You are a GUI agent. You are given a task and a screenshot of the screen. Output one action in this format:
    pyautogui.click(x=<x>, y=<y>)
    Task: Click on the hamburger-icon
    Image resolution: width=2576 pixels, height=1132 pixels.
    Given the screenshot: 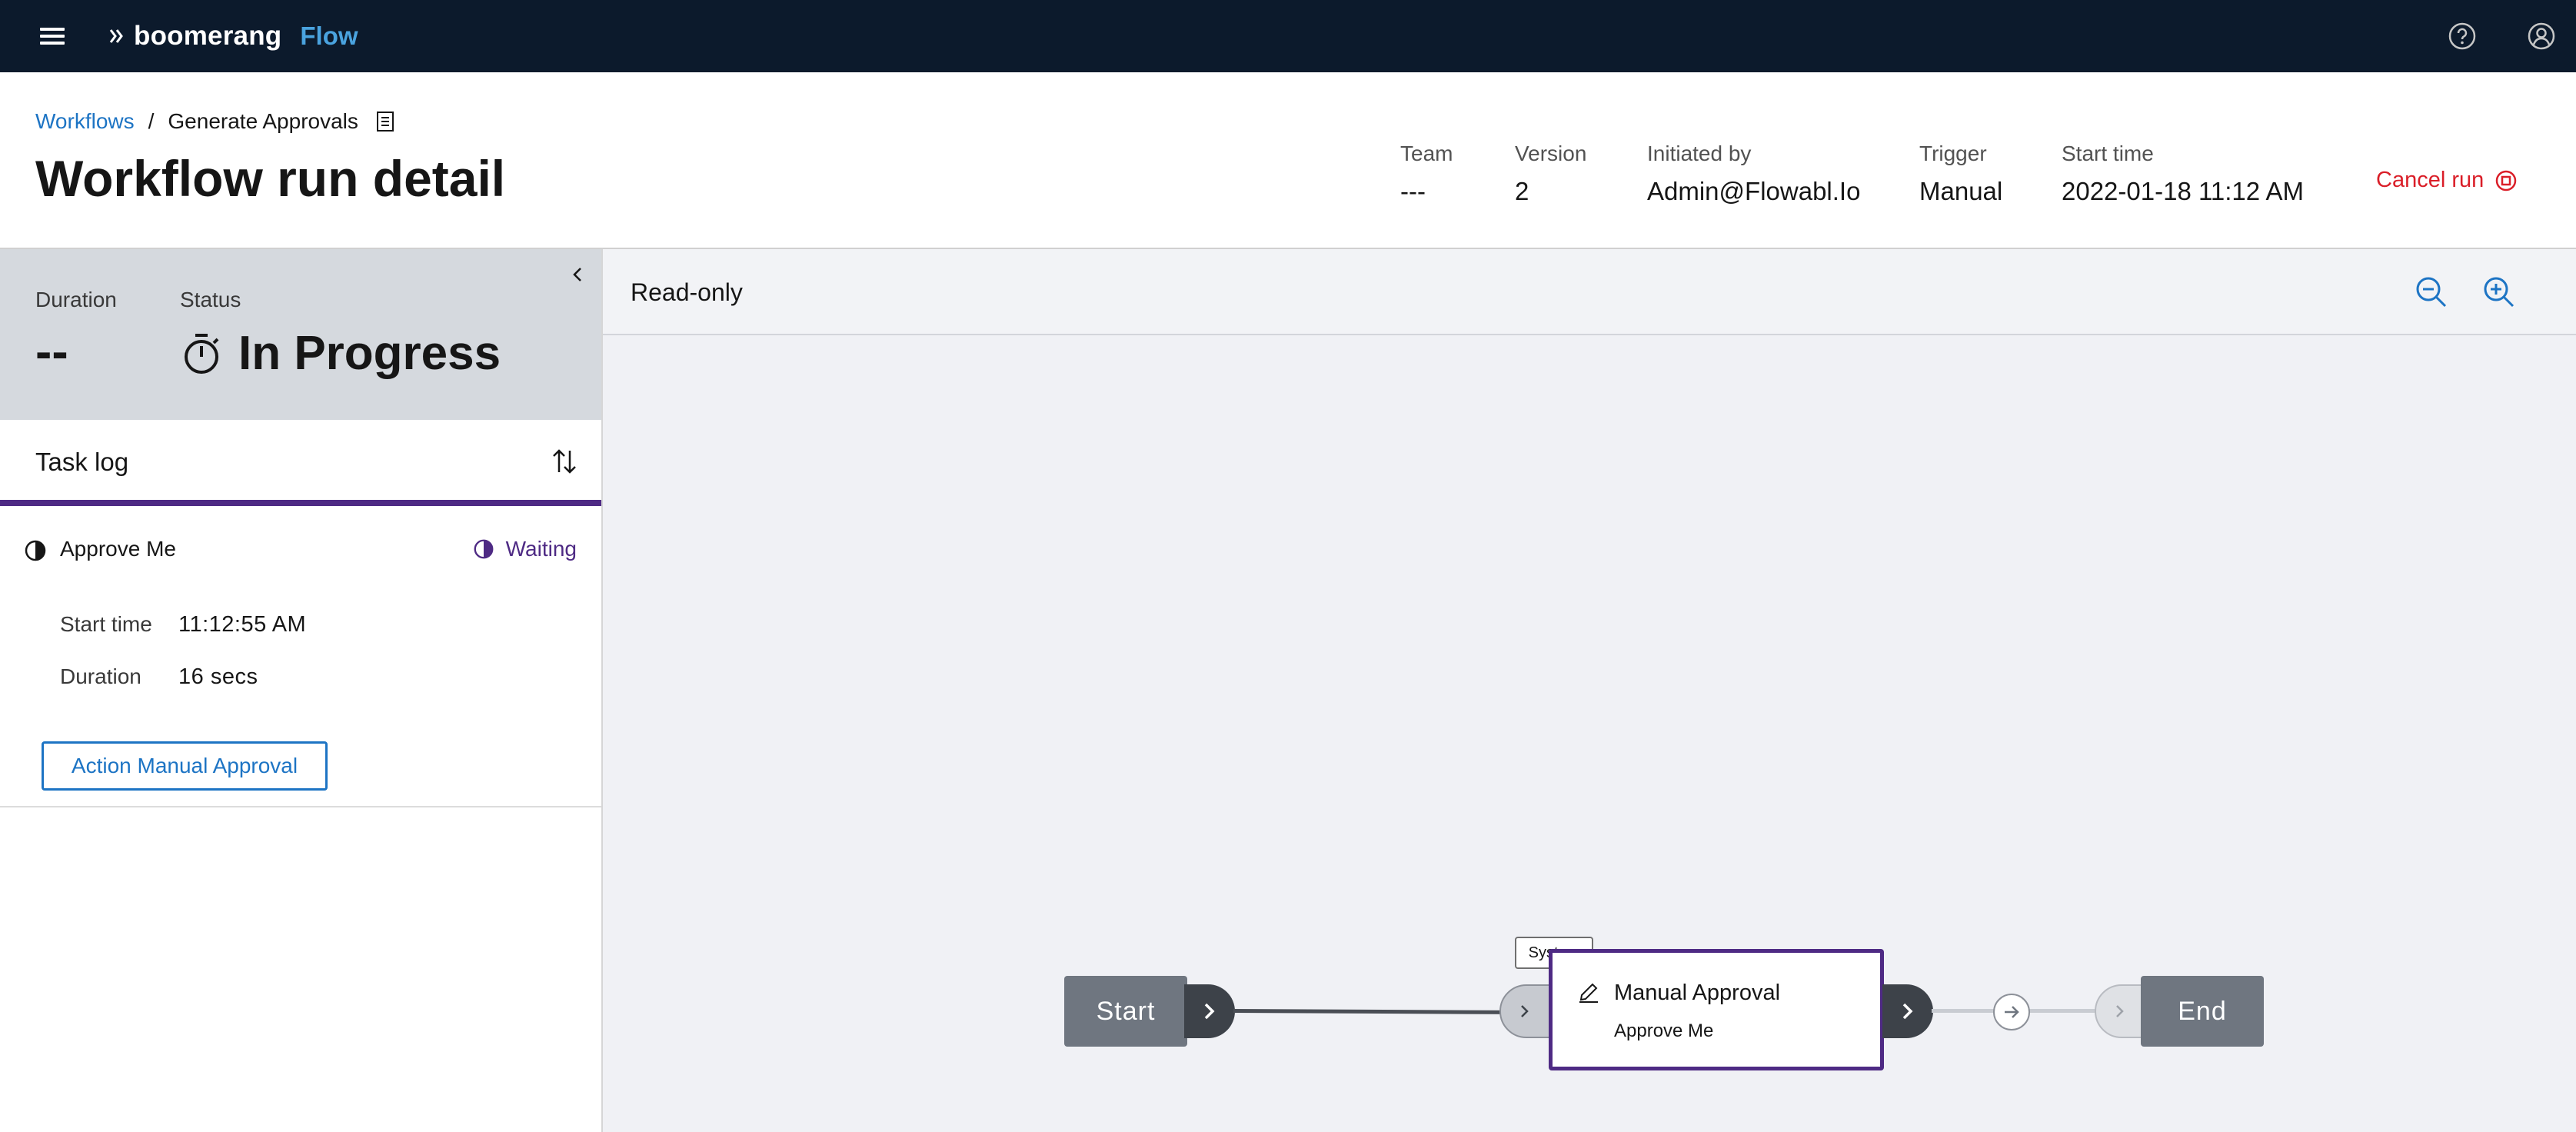 What is the action you would take?
    pyautogui.click(x=53, y=36)
    